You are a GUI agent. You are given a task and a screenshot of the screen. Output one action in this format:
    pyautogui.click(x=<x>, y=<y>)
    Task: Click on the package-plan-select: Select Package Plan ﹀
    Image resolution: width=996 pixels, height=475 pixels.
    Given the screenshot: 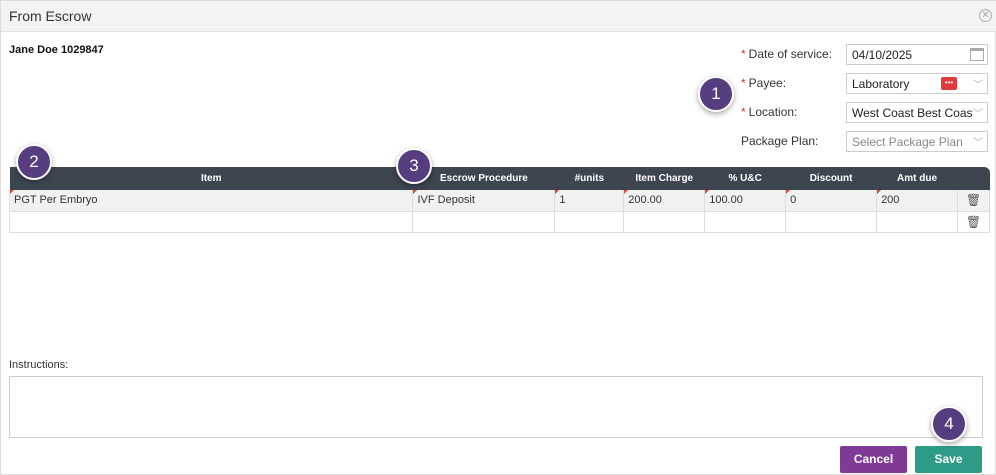 What is the action you would take?
    pyautogui.click(x=917, y=141)
    